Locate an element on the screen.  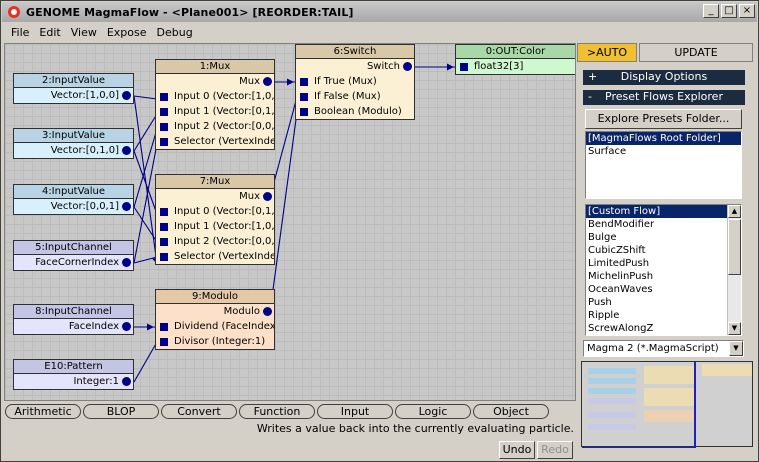
folder-list: [MagmaFlows Root Folder] Surface is located at coordinates (663, 165).